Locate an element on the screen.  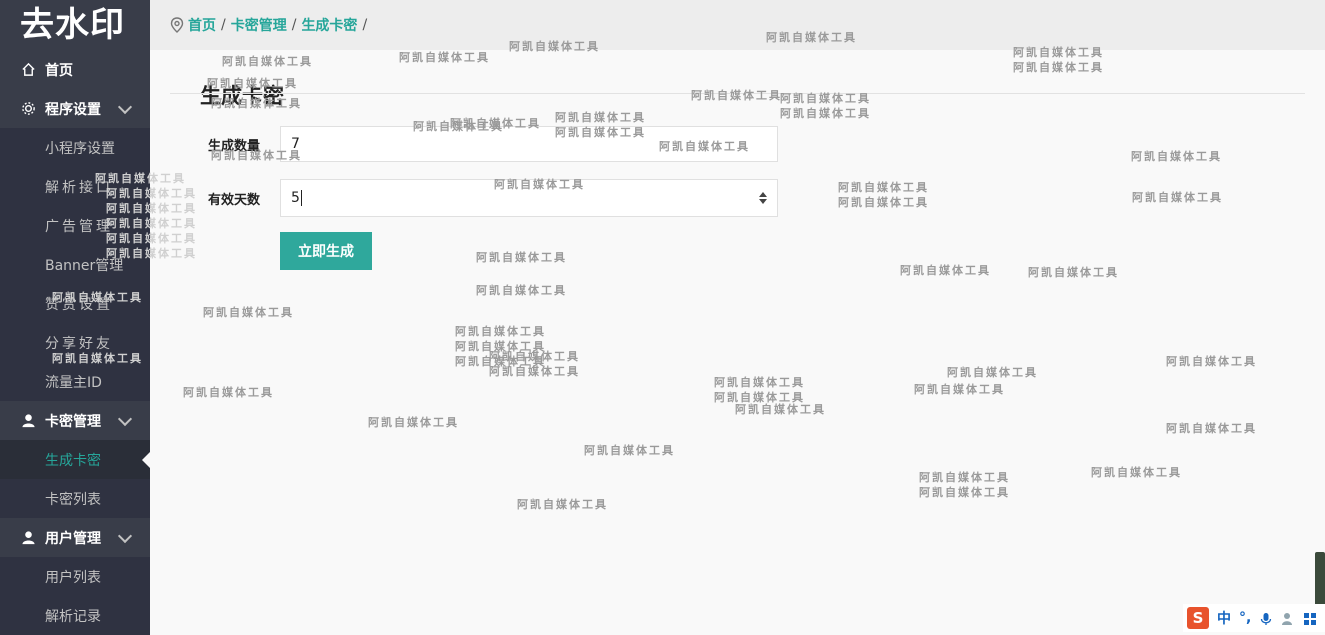
sidebar-item-ads: 广告管理 is located at coordinates (75, 225).